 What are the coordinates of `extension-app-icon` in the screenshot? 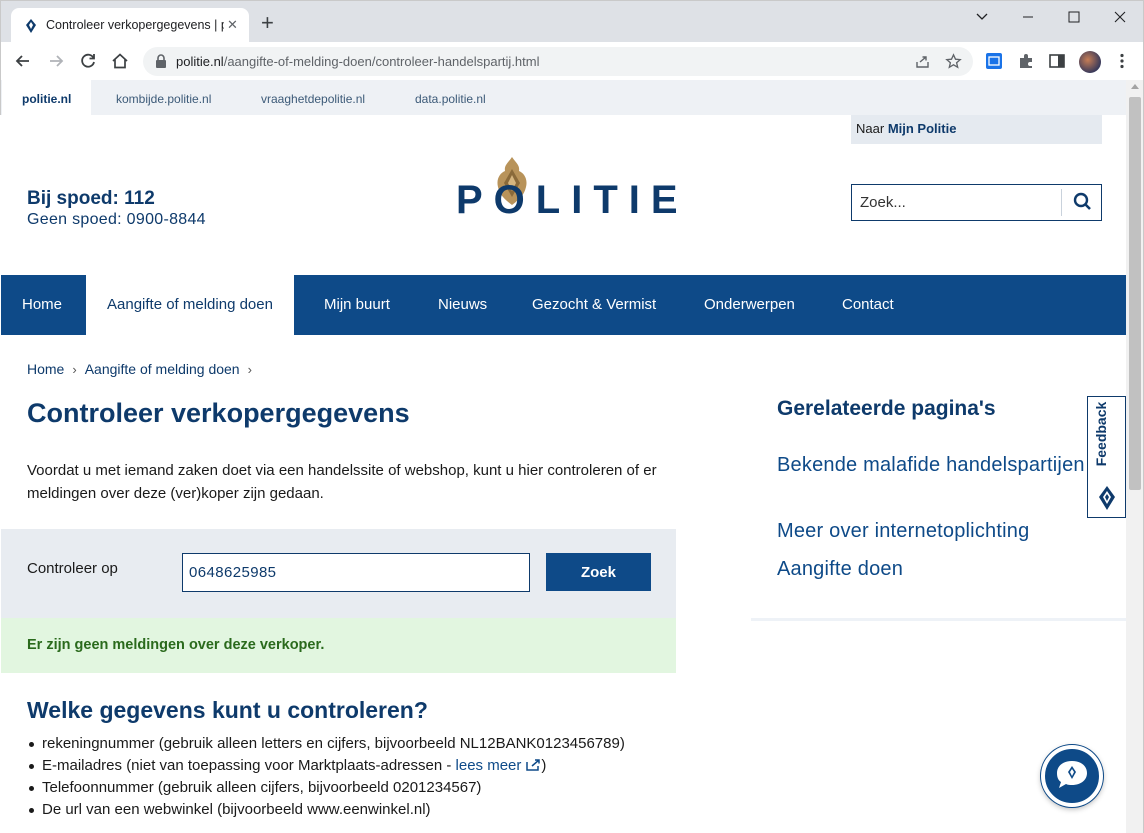 It's located at (994, 61).